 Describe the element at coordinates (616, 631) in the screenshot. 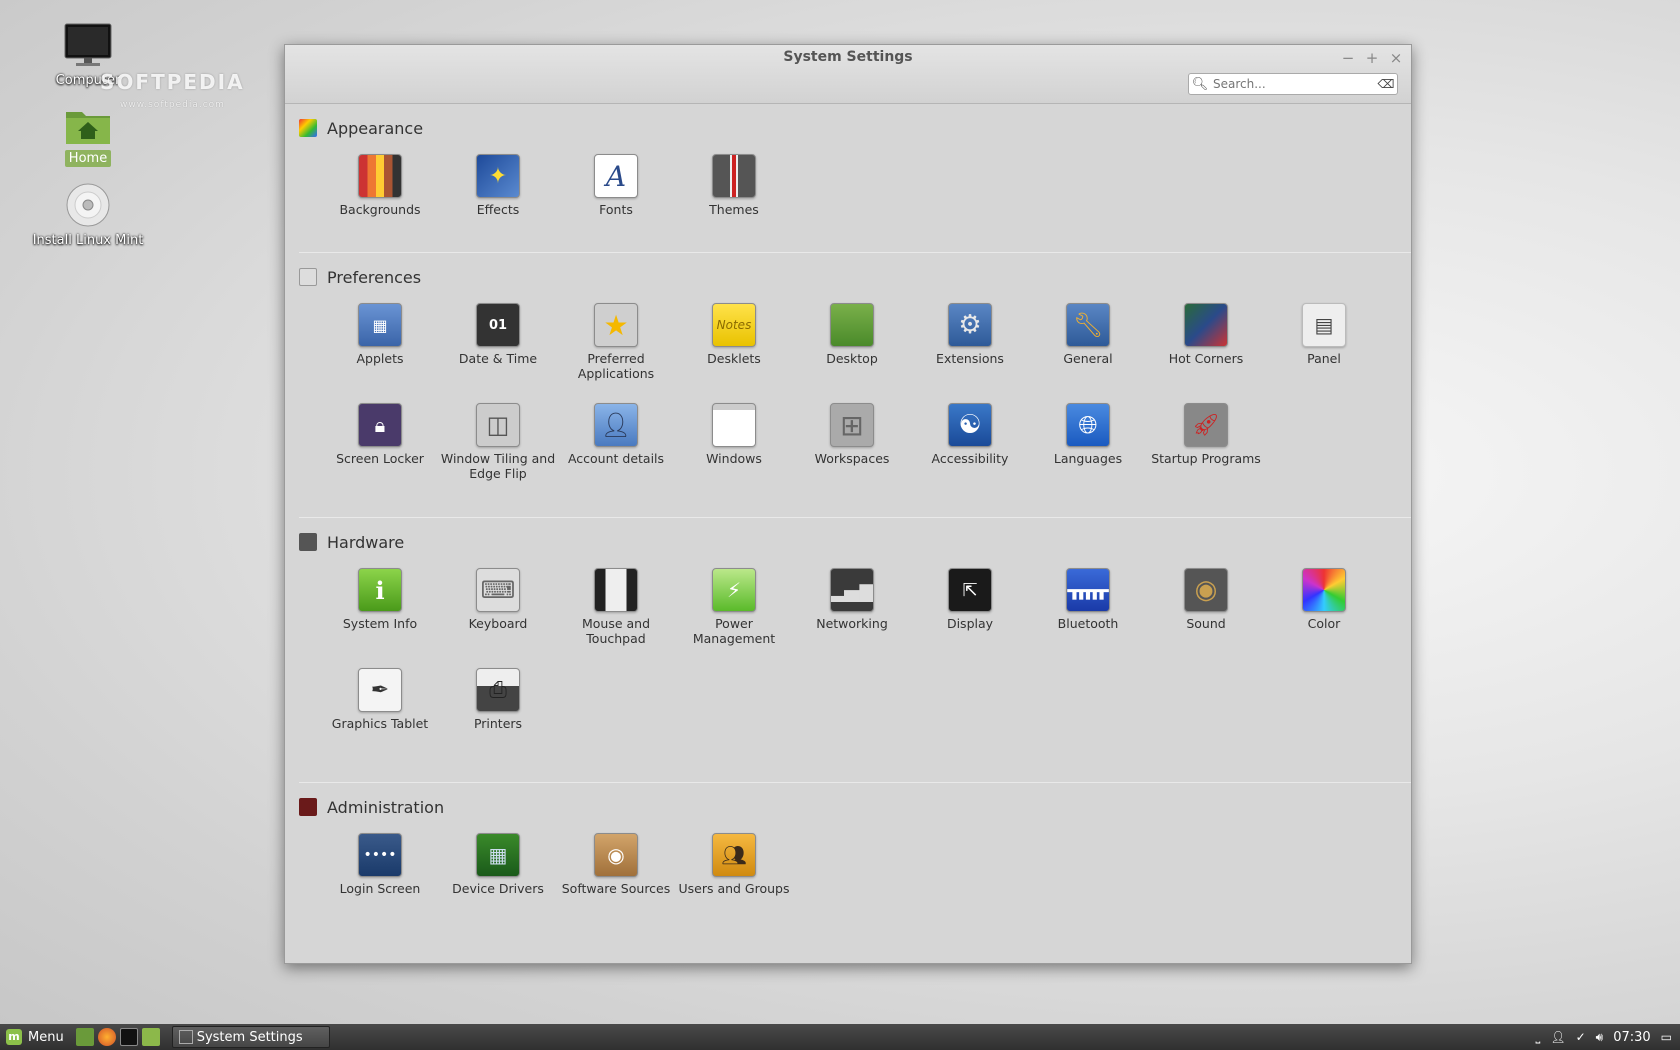

I see `item-label: Mouse and Touchpad` at that location.